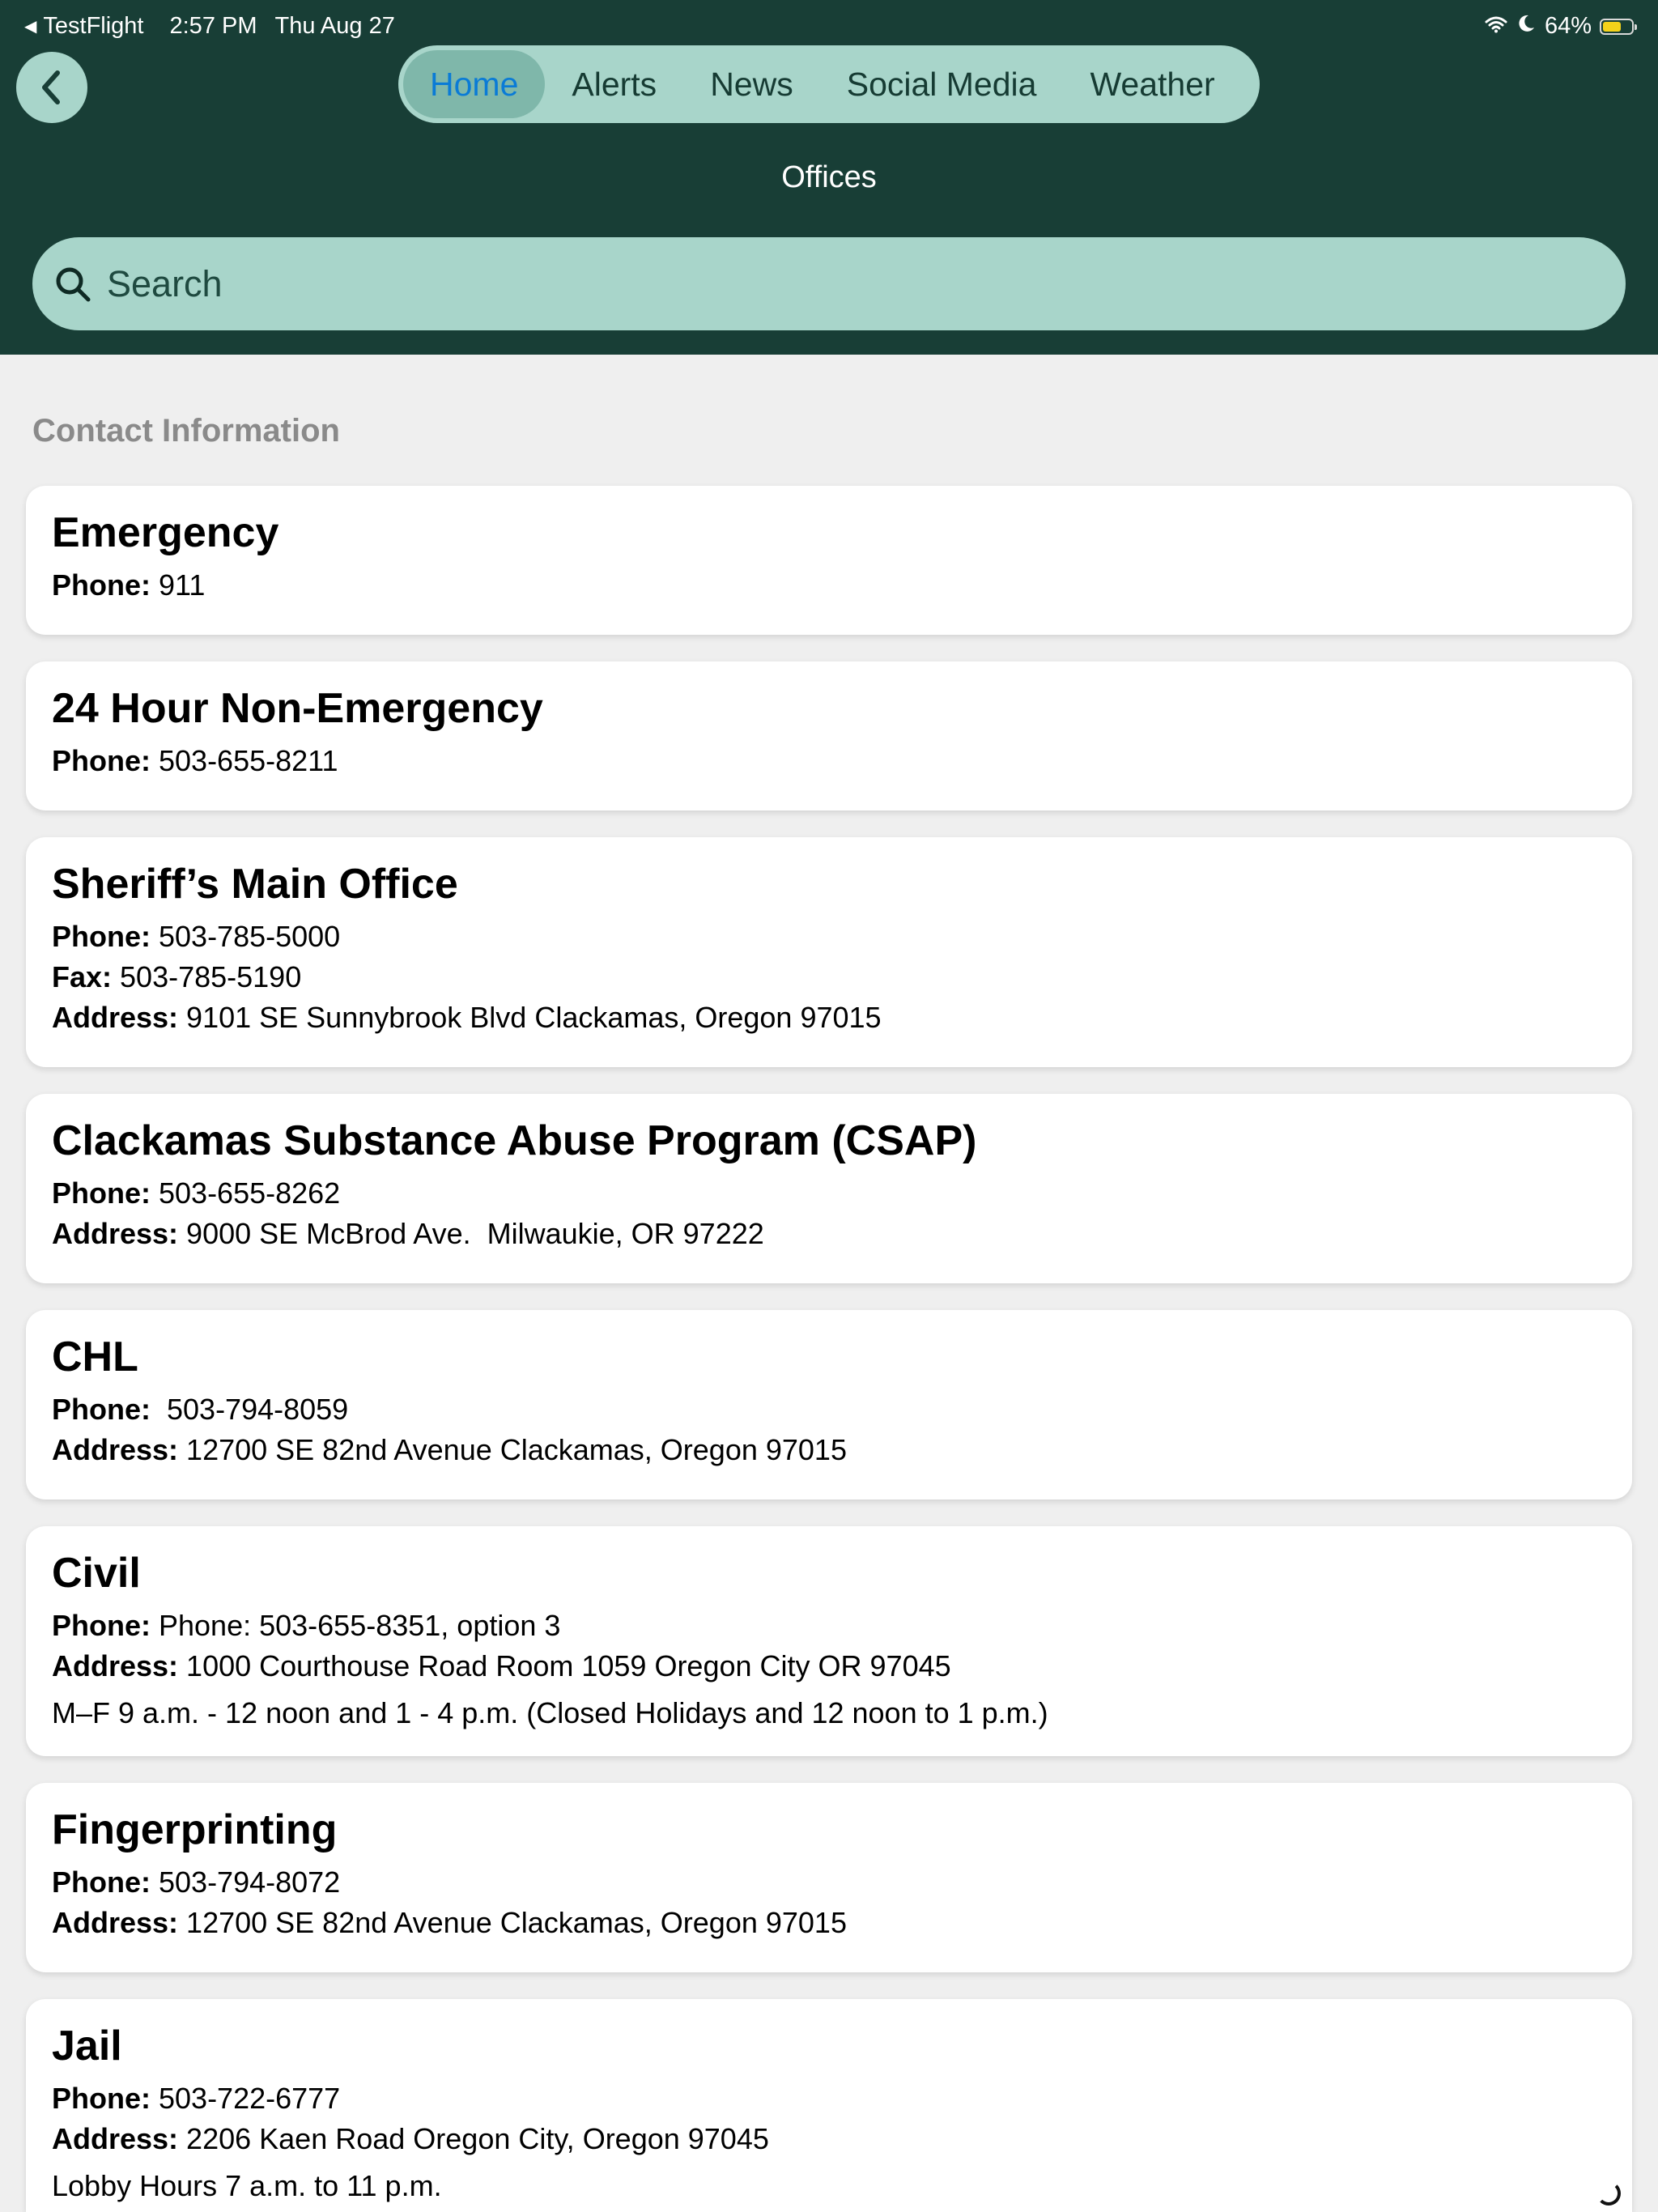  I want to click on contact-phone: Phone: 911, so click(829, 585).